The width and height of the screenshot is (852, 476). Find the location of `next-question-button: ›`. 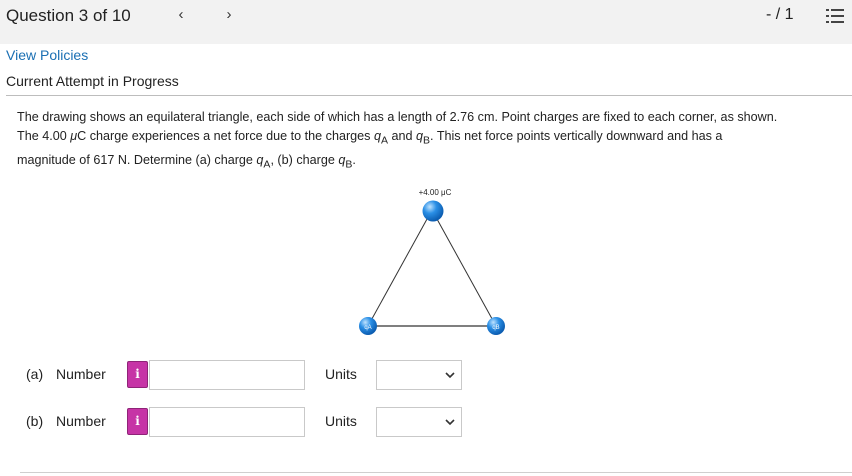

next-question-button: › is located at coordinates (229, 15).